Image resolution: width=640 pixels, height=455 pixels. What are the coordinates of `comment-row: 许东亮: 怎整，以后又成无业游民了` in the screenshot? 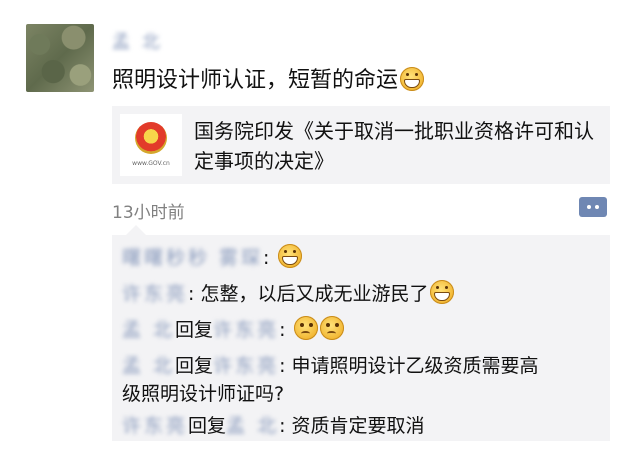 It's located at (288, 292).